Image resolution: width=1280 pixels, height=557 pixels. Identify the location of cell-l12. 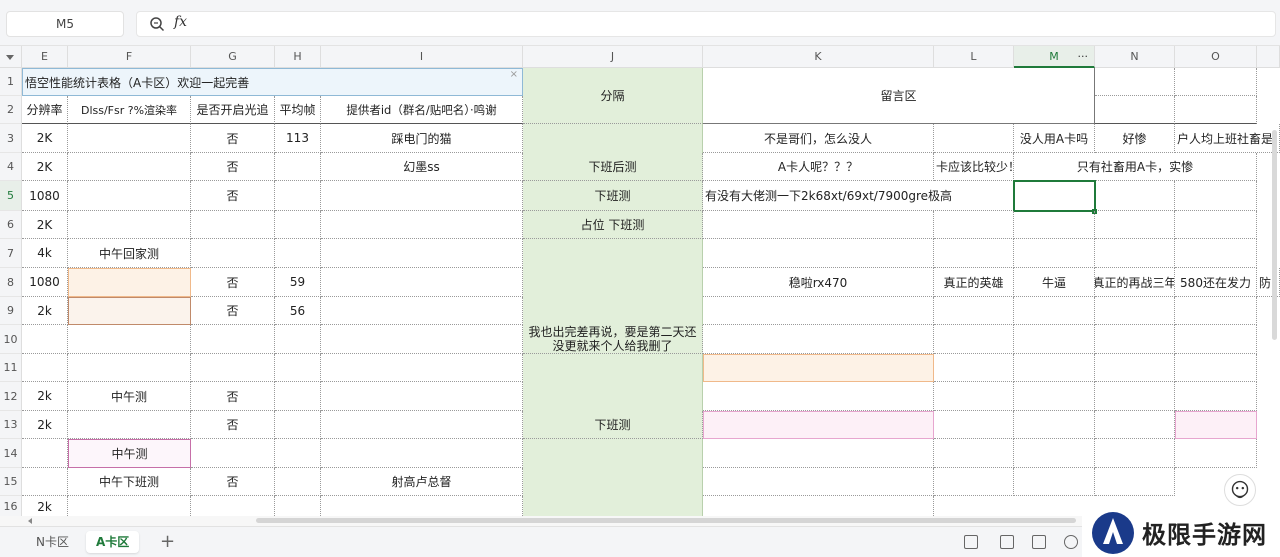
(974, 396).